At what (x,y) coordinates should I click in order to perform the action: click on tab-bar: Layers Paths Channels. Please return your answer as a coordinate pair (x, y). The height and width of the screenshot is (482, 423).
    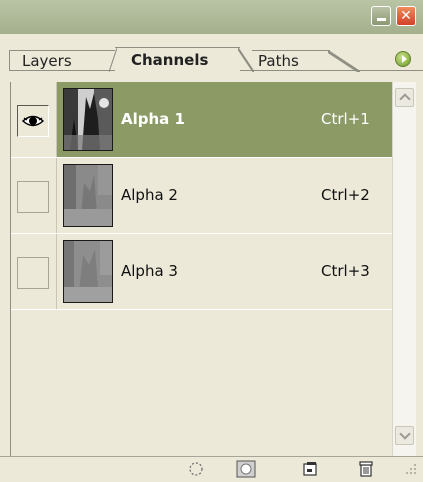
    Looking at the image, I should click on (211, 54).